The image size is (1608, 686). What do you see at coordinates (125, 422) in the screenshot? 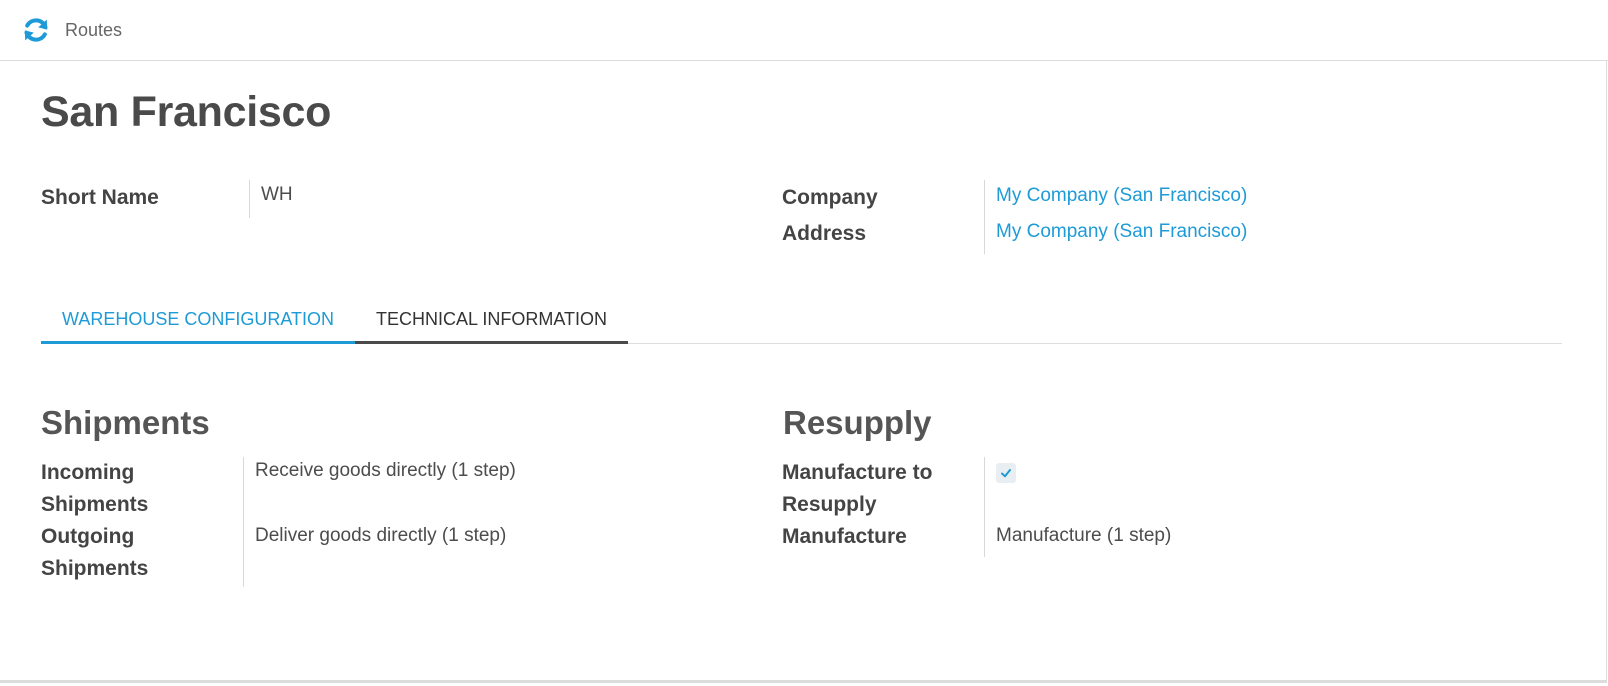
I see `shipments-section-title: Shipments` at bounding box center [125, 422].